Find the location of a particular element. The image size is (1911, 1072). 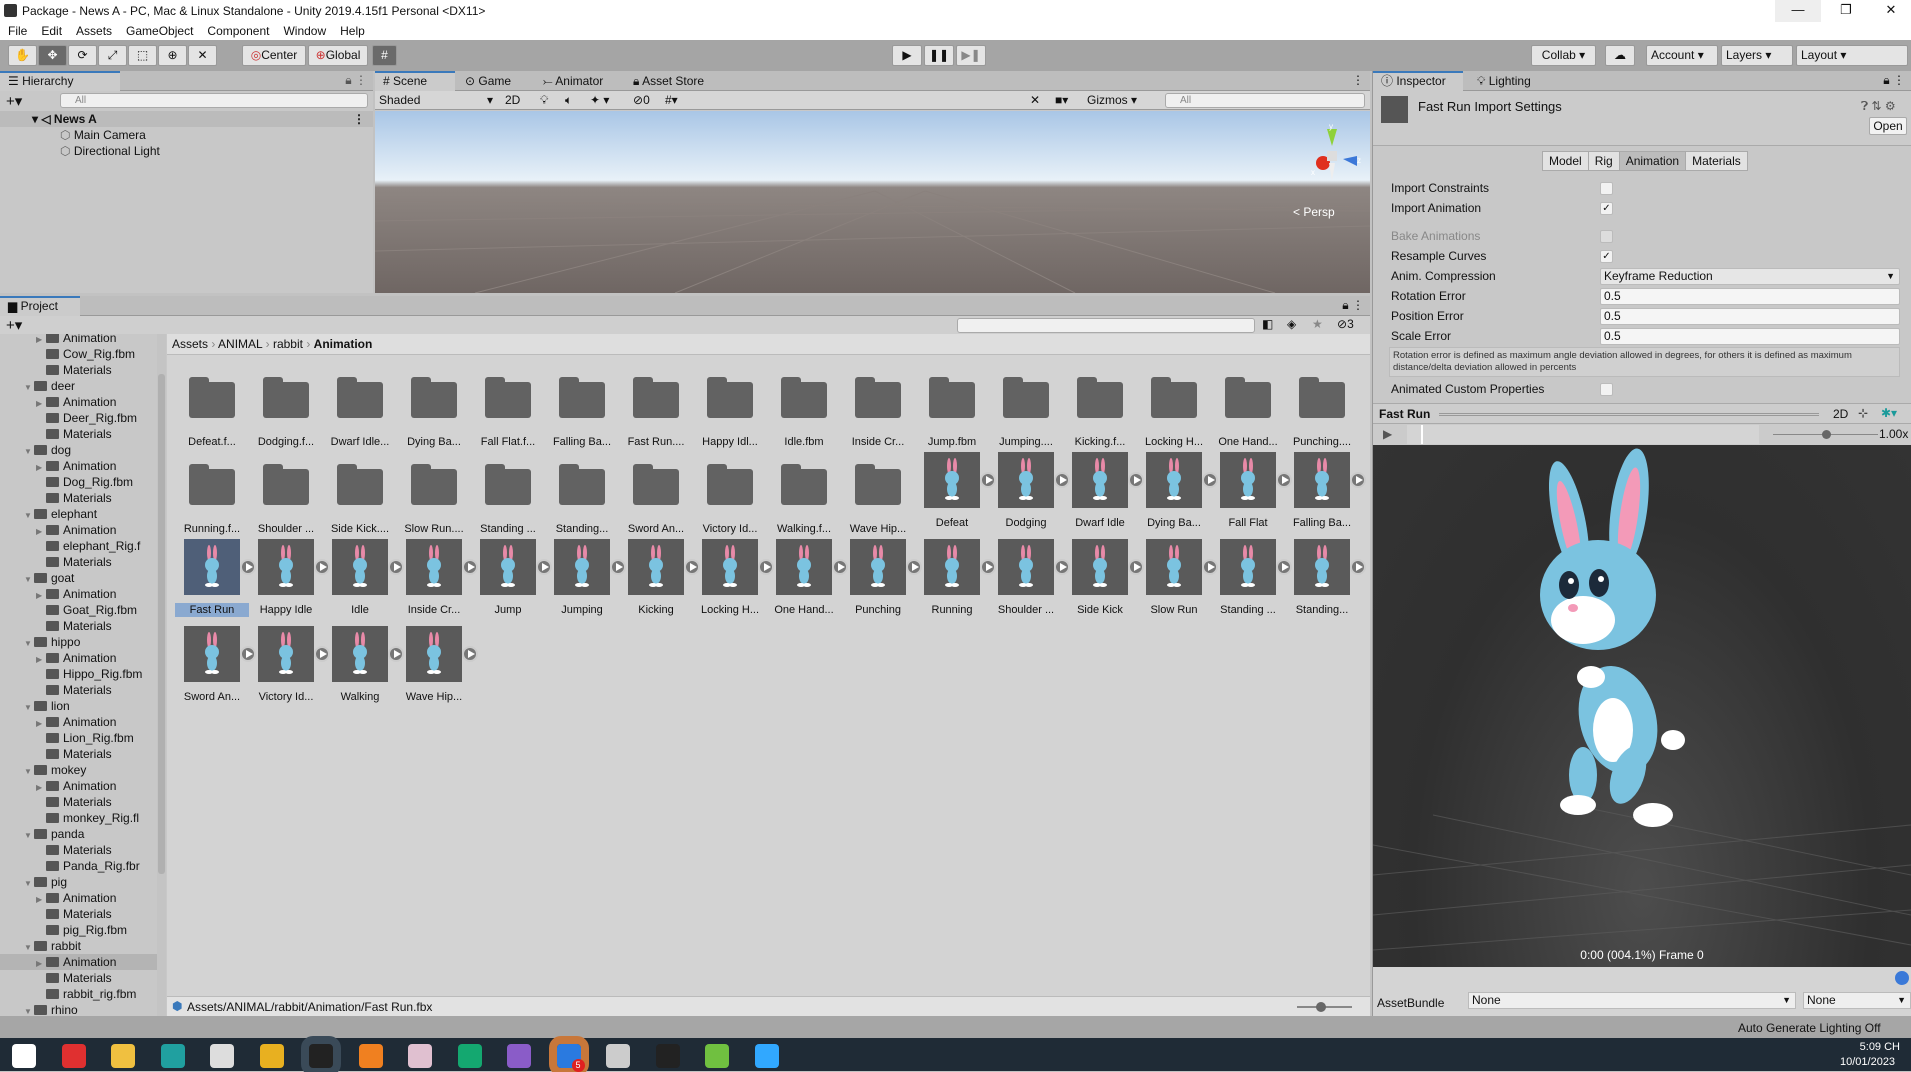

speed-slider-knob is located at coordinates (1826, 434).